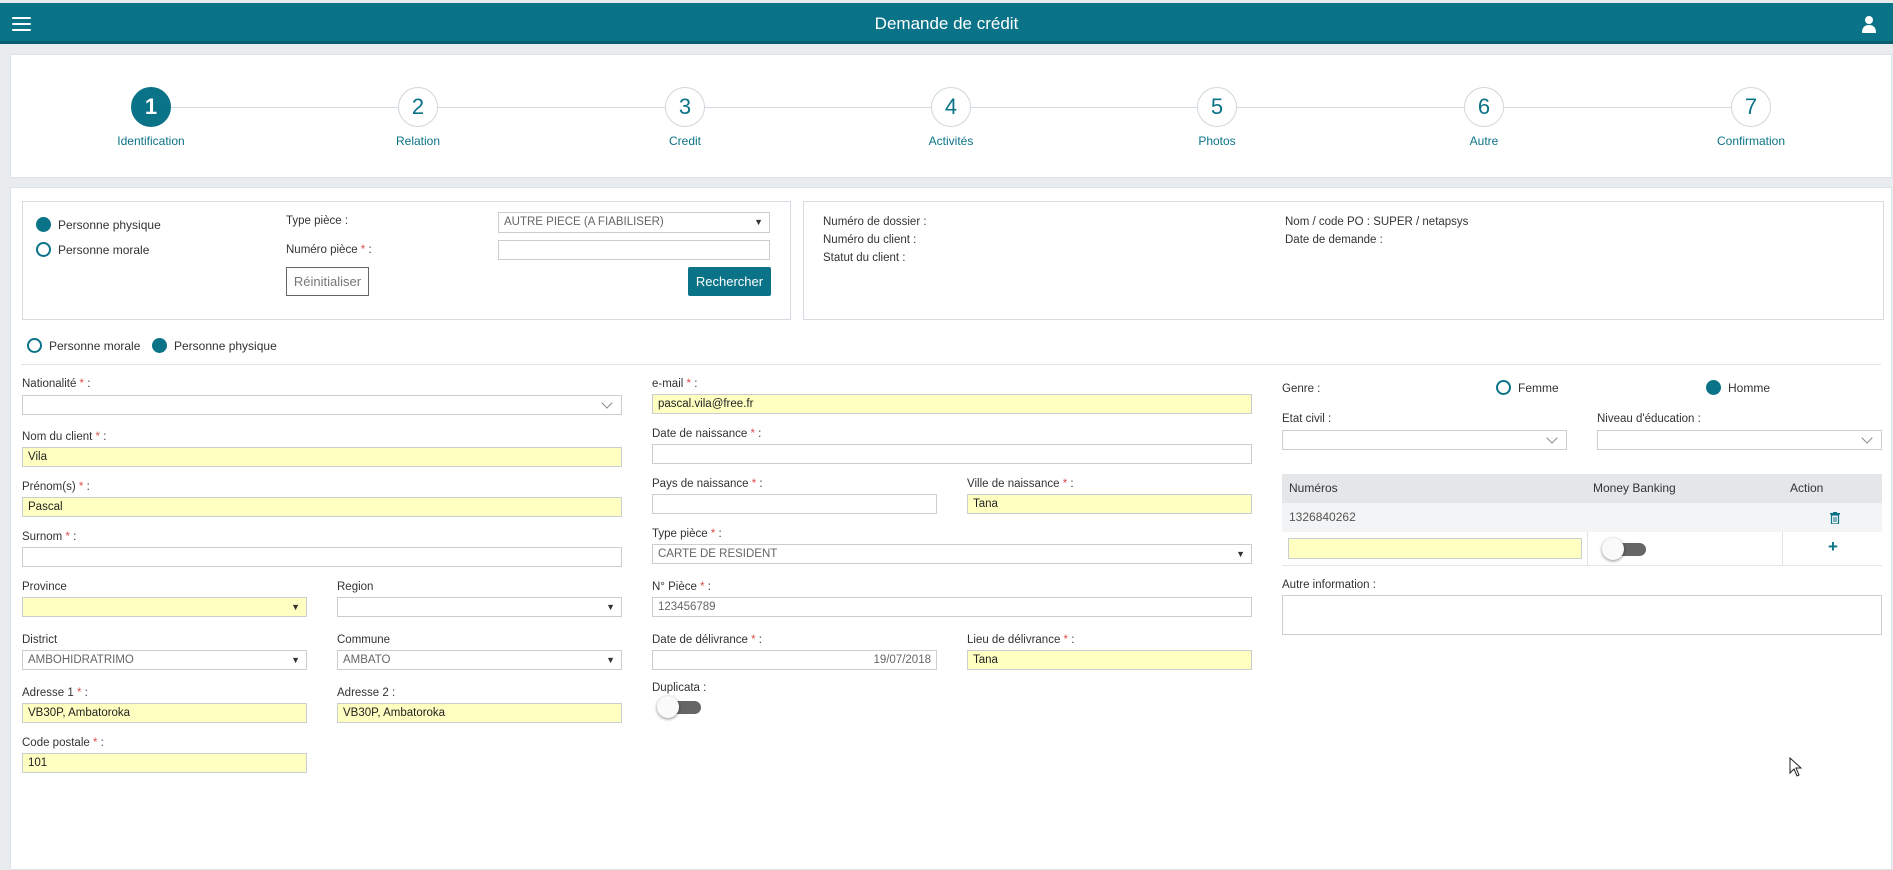 The height and width of the screenshot is (870, 1893). Describe the element at coordinates (164, 660) in the screenshot. I see `district-select: AMBOHIDRATRIMO ▼` at that location.